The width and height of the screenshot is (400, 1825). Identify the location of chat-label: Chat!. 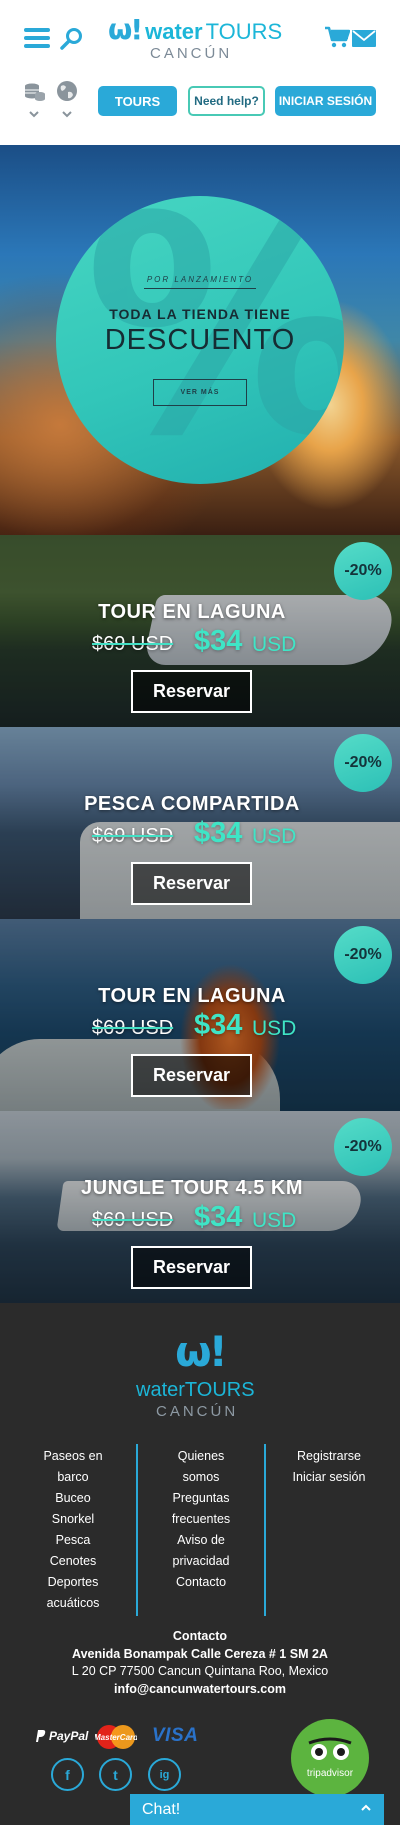
(161, 1809).